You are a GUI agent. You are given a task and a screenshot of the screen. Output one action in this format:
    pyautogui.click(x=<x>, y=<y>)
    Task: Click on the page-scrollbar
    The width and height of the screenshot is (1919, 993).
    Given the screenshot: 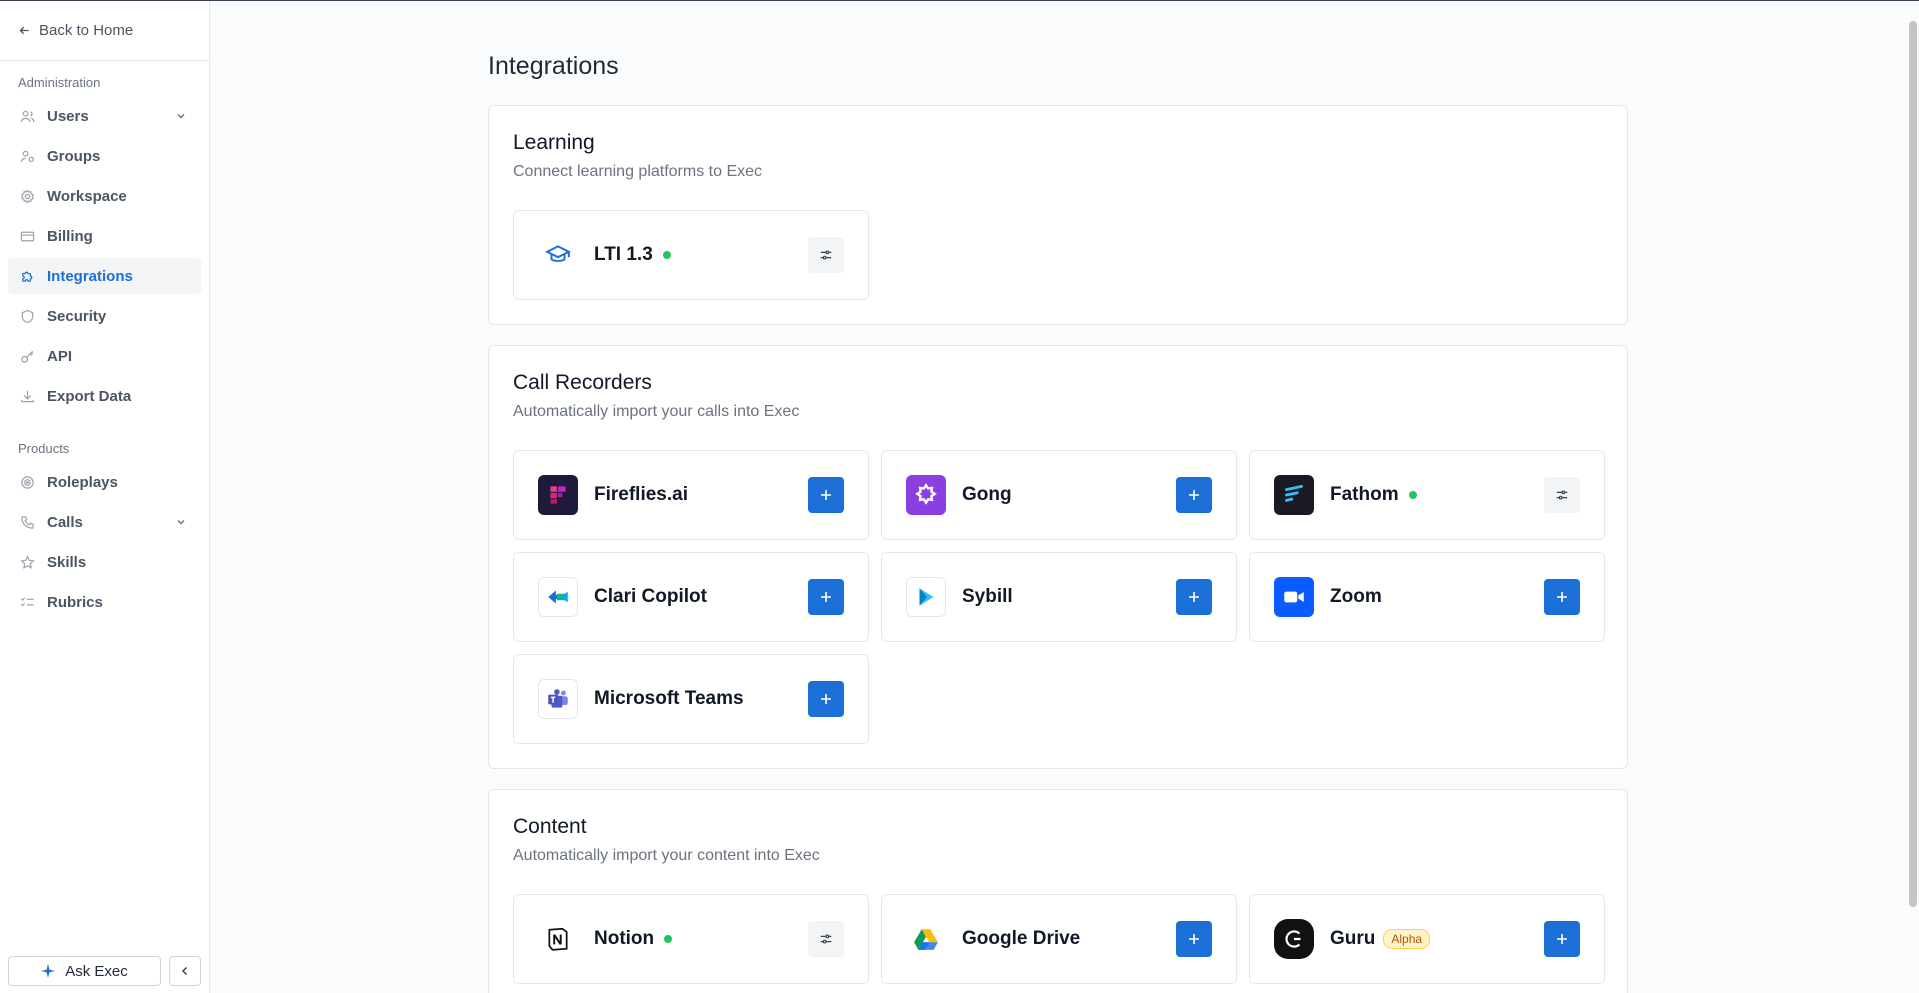 What is the action you would take?
    pyautogui.click(x=1913, y=464)
    